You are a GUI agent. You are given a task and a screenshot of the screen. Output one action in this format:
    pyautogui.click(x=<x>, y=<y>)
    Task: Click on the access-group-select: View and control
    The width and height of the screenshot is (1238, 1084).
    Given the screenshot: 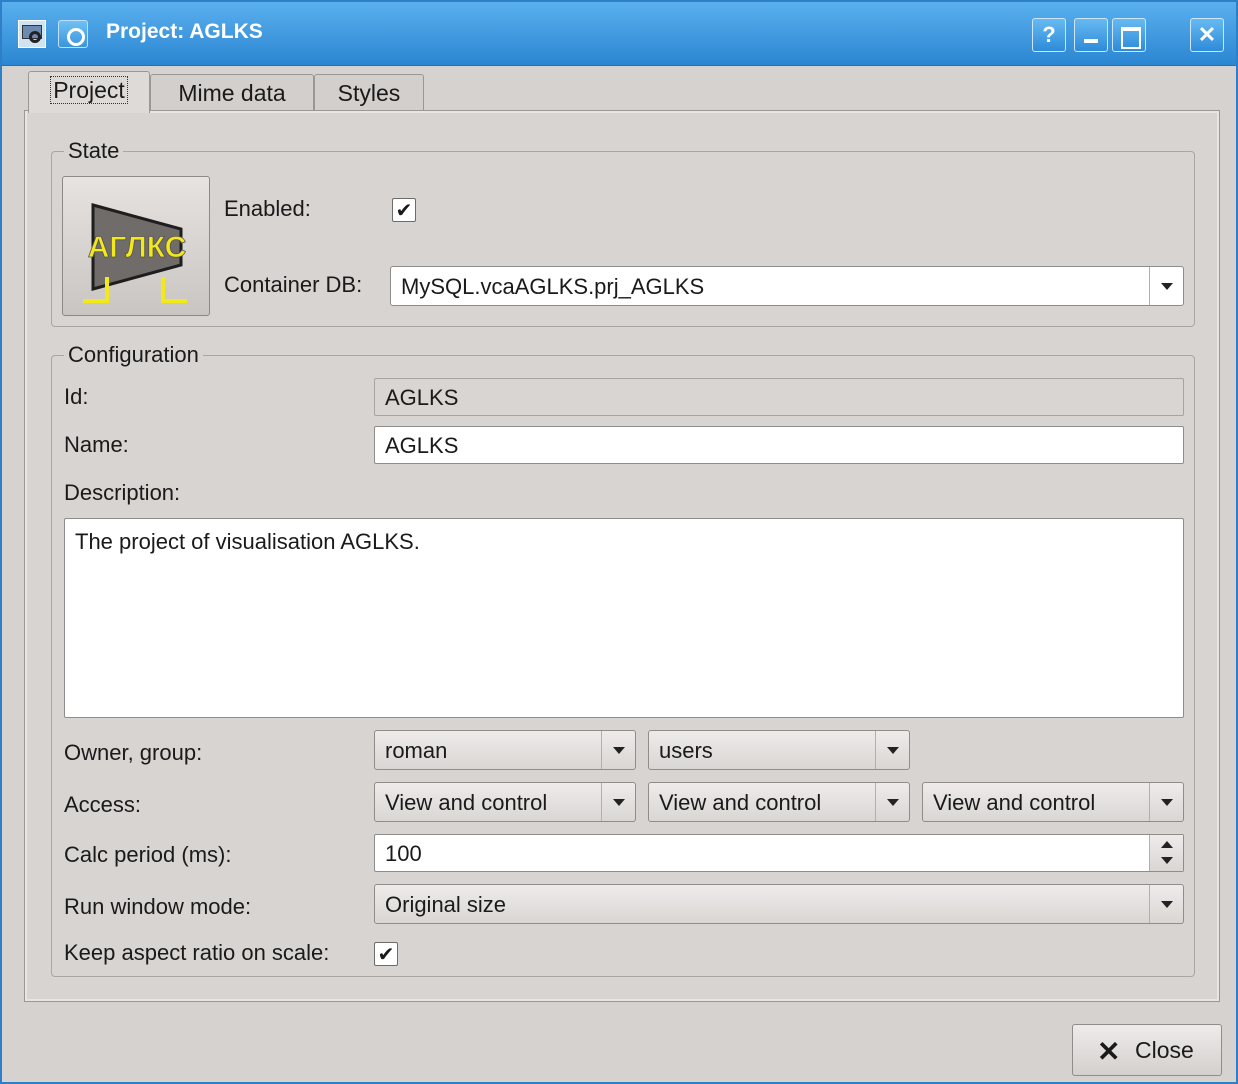 What is the action you would take?
    pyautogui.click(x=779, y=802)
    